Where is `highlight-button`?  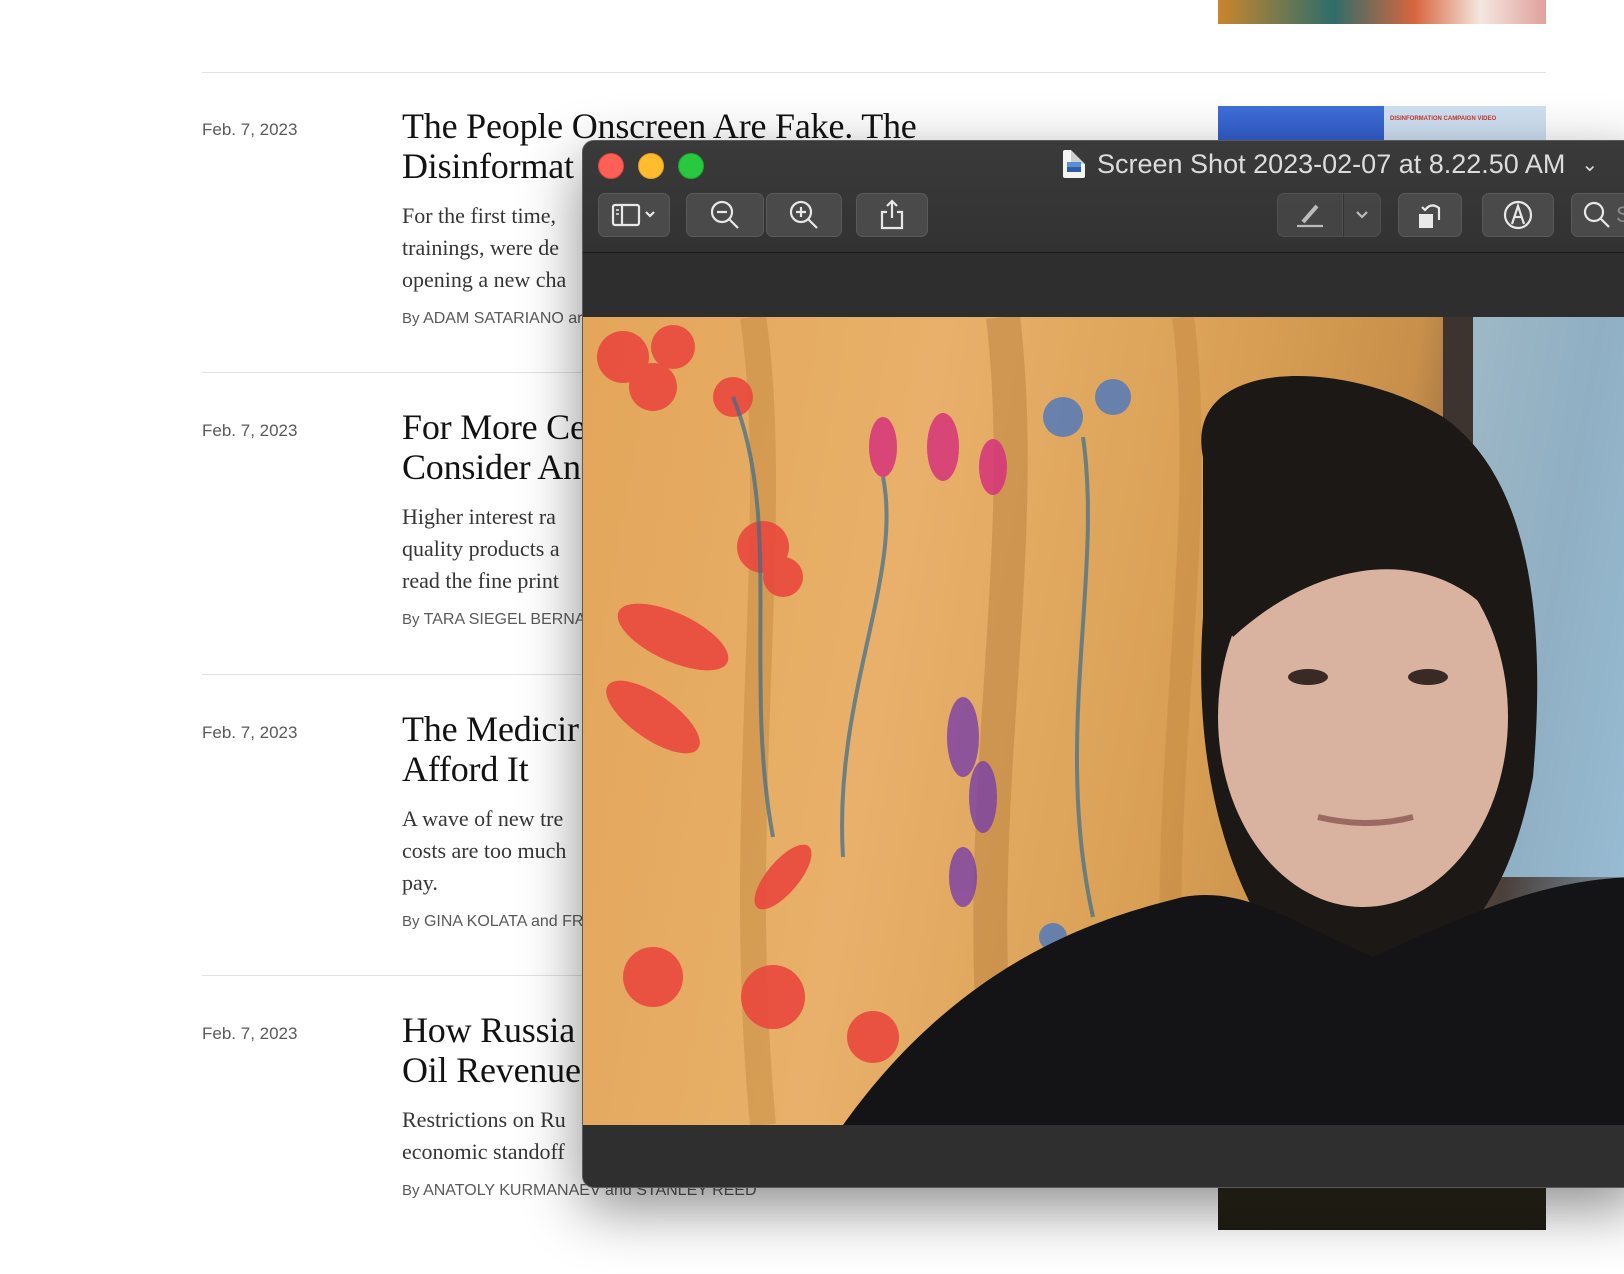 highlight-button is located at coordinates (1310, 215).